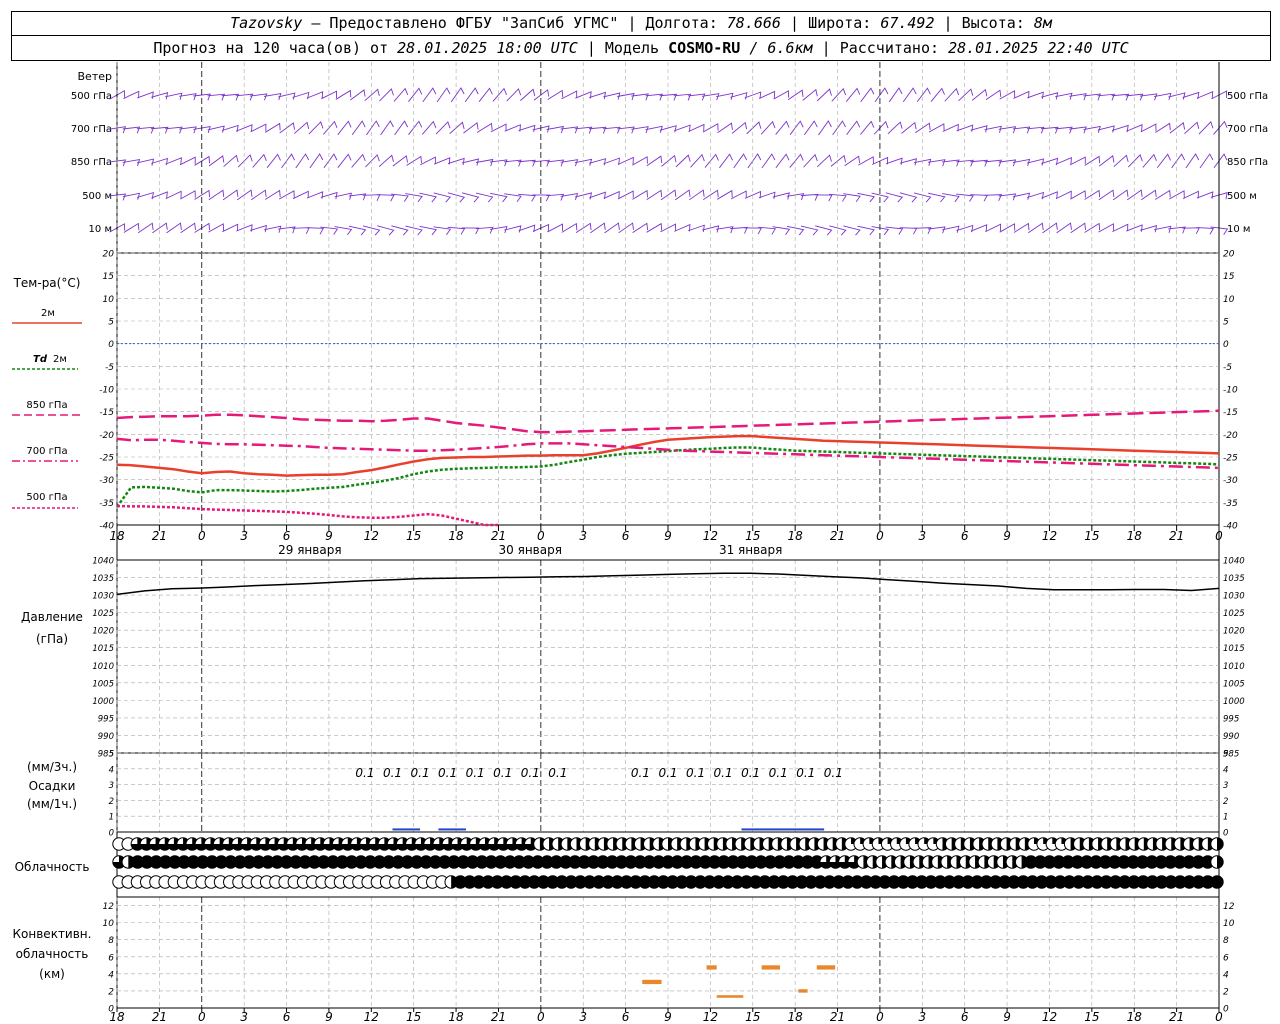  I want to click on pres-ytick-right: 1030, so click(1234, 597).